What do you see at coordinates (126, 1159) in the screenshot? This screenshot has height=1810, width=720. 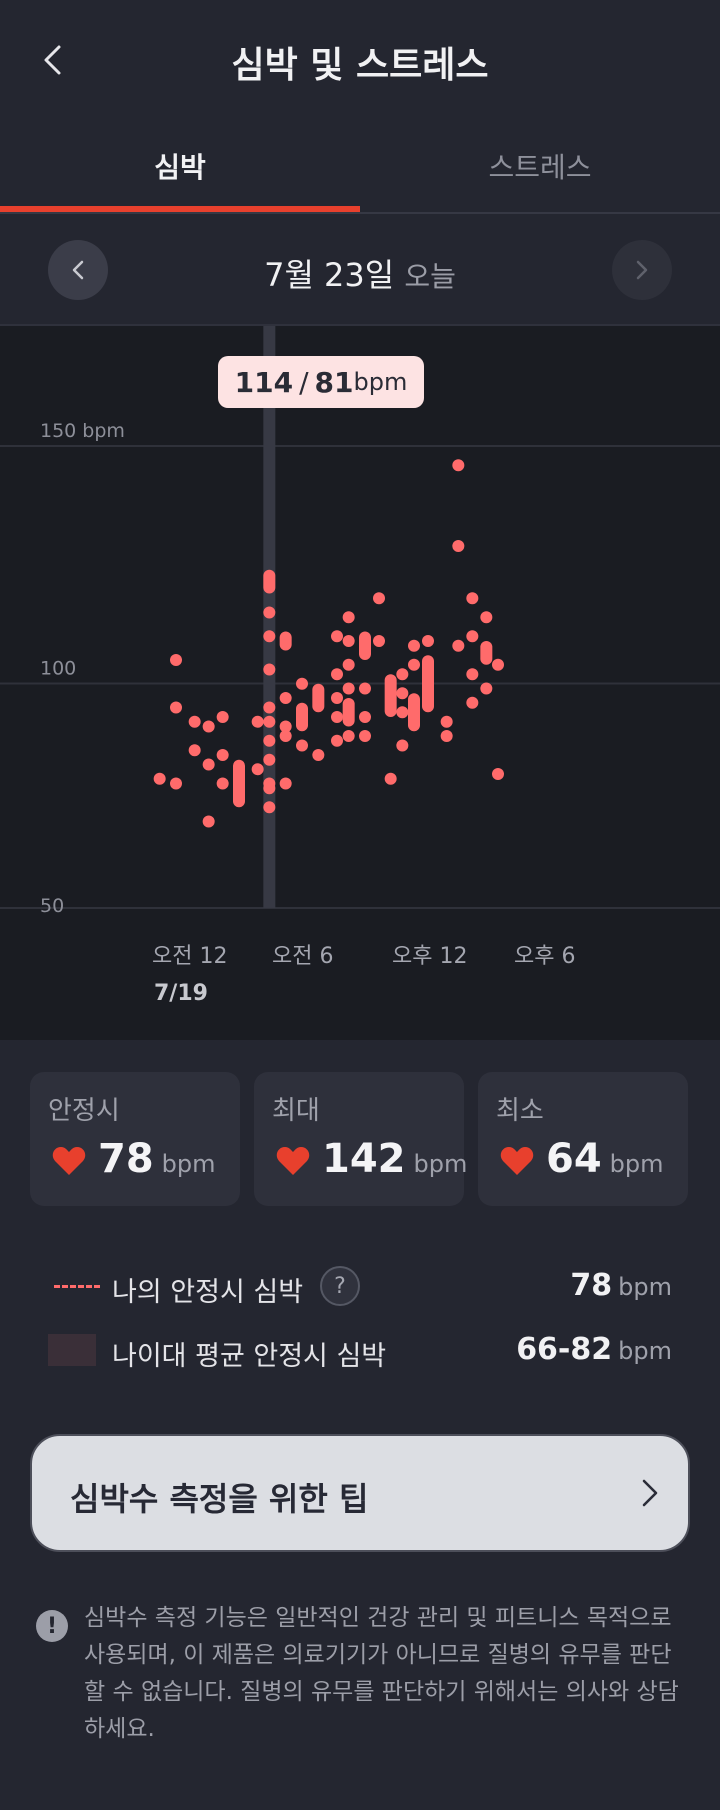 I see `stat-value: 78` at bounding box center [126, 1159].